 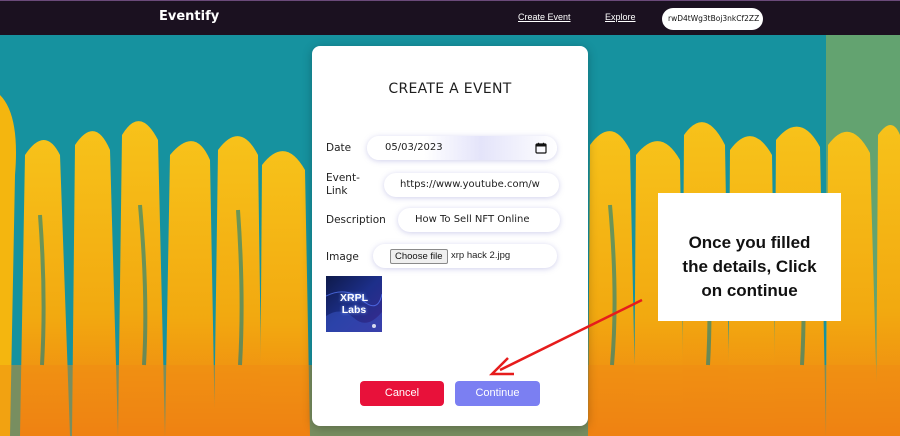 I want to click on form-title: CREATE A EVENT, so click(x=450, y=89).